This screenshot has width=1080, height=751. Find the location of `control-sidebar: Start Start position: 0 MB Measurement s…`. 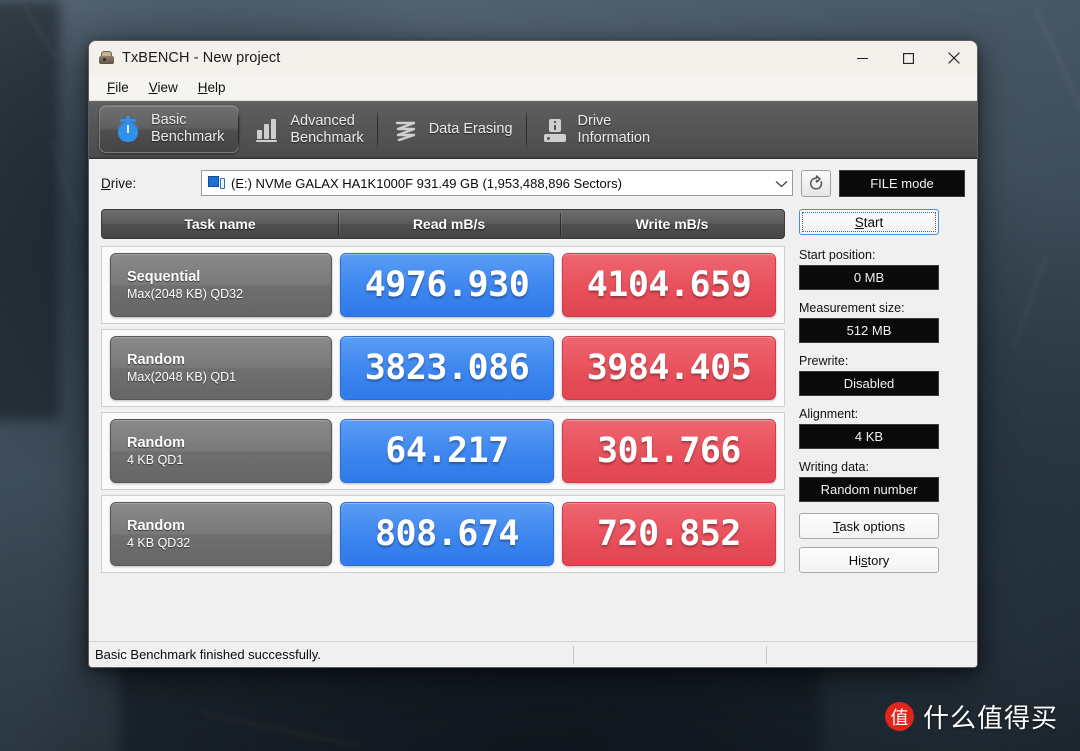

control-sidebar: Start Start position: 0 MB Measurement s… is located at coordinates (869, 425).